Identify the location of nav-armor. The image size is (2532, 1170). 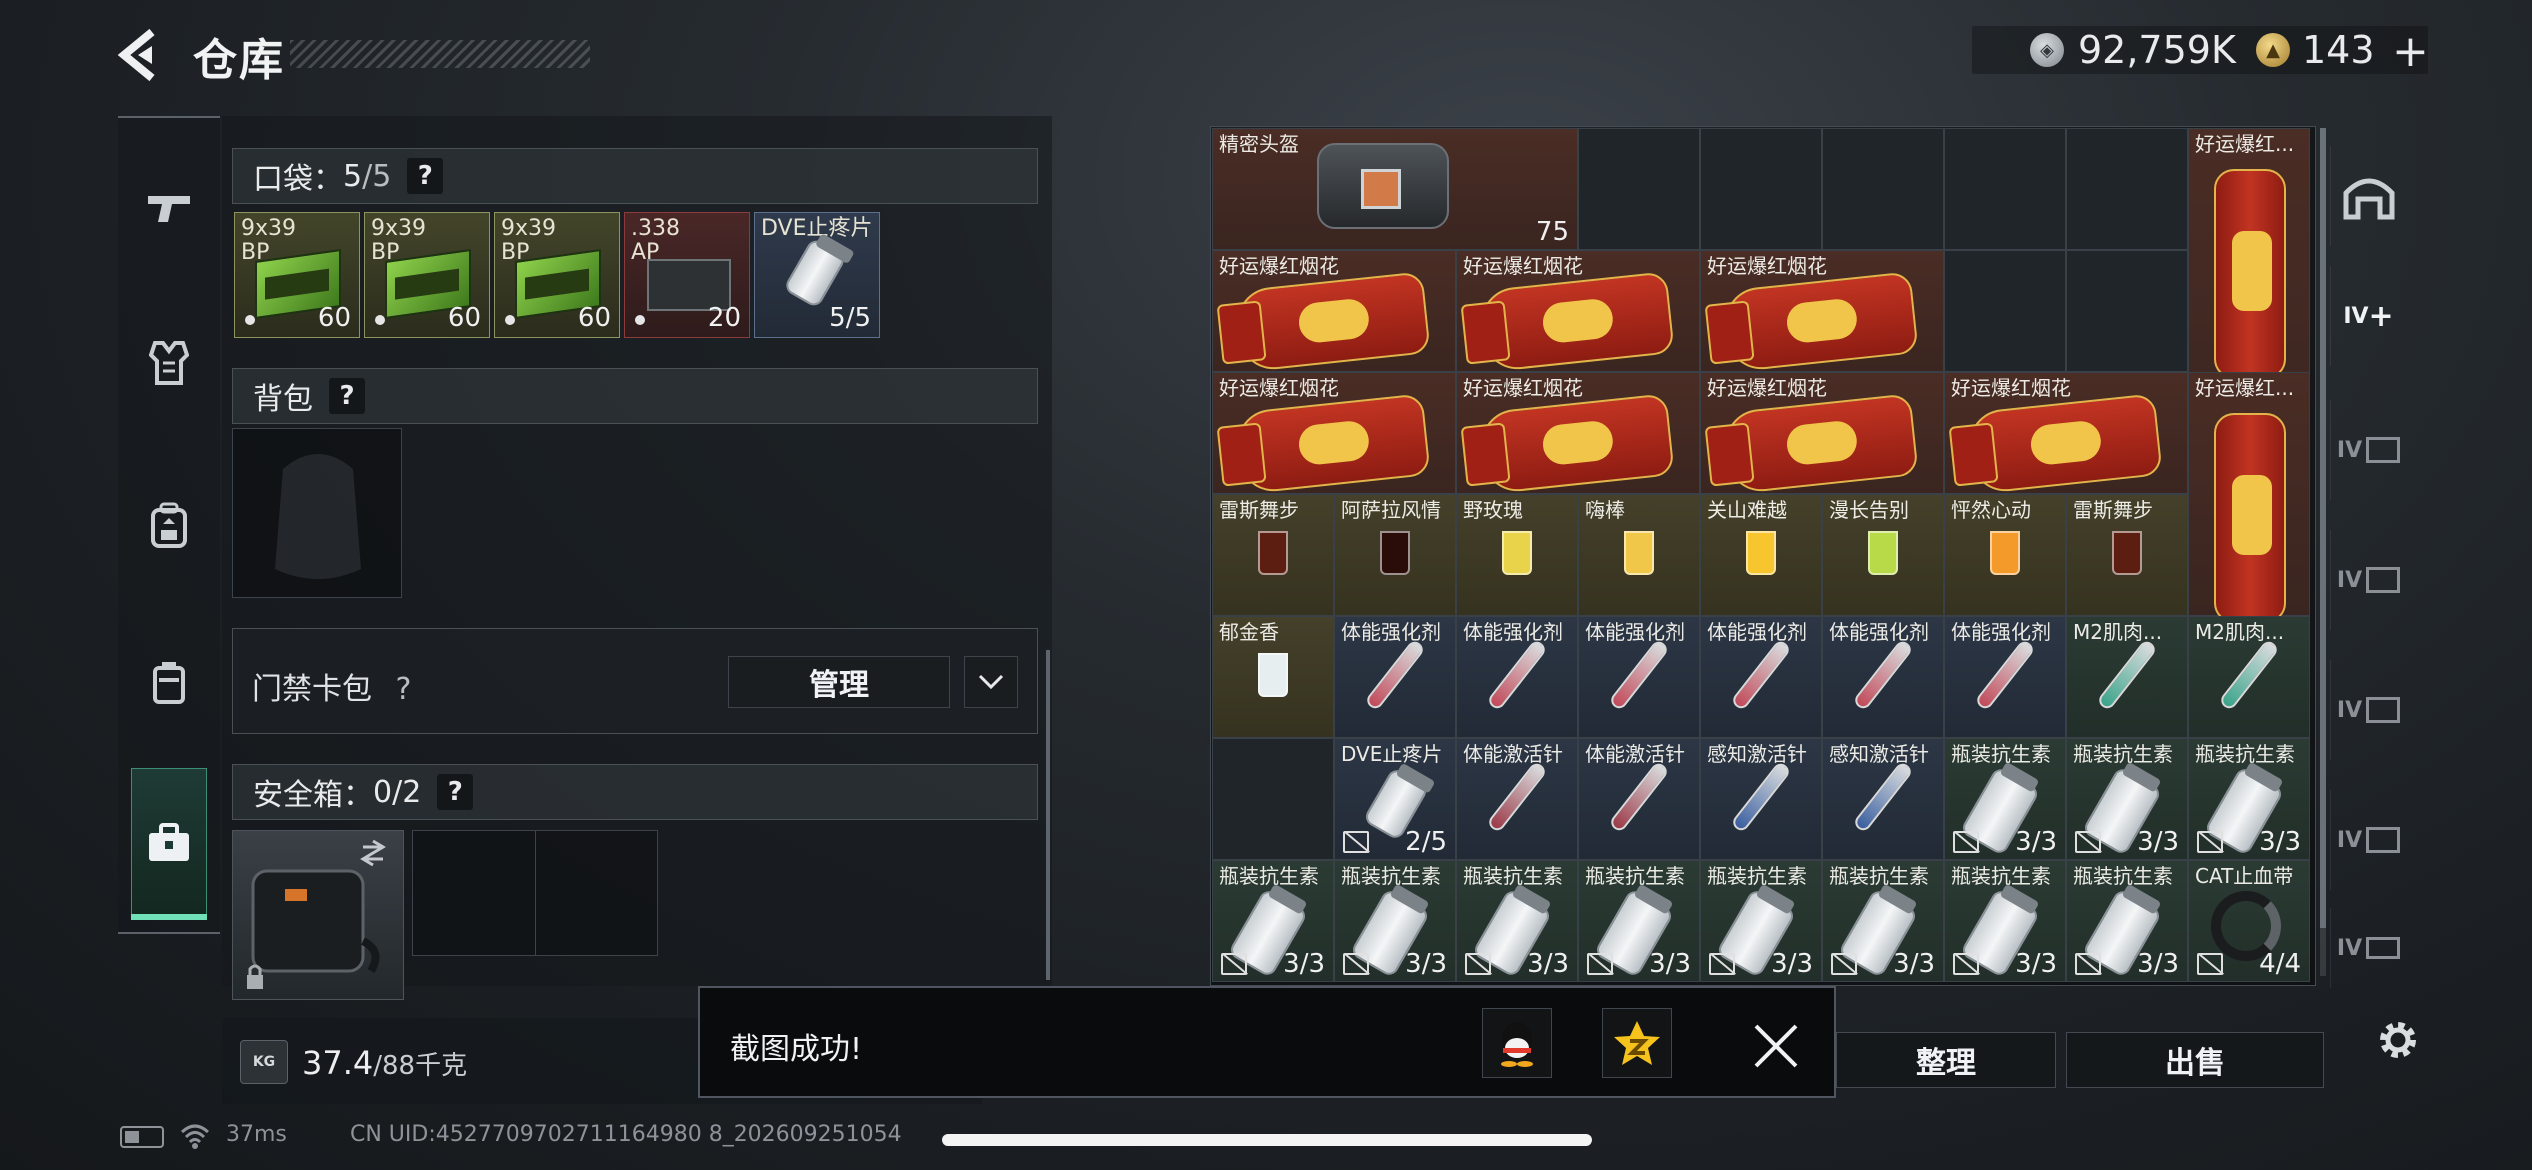
(169, 363).